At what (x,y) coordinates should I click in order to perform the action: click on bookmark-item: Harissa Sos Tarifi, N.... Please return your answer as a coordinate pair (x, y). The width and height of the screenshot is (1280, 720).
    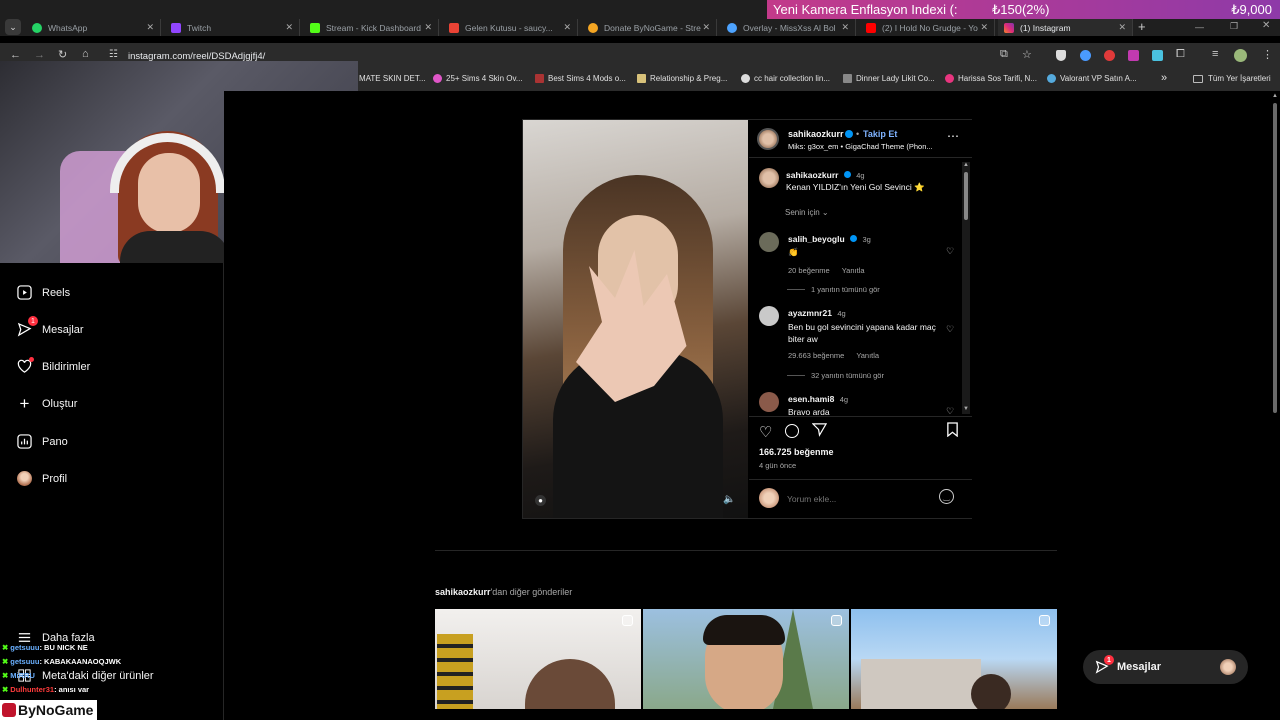
    Looking at the image, I should click on (991, 78).